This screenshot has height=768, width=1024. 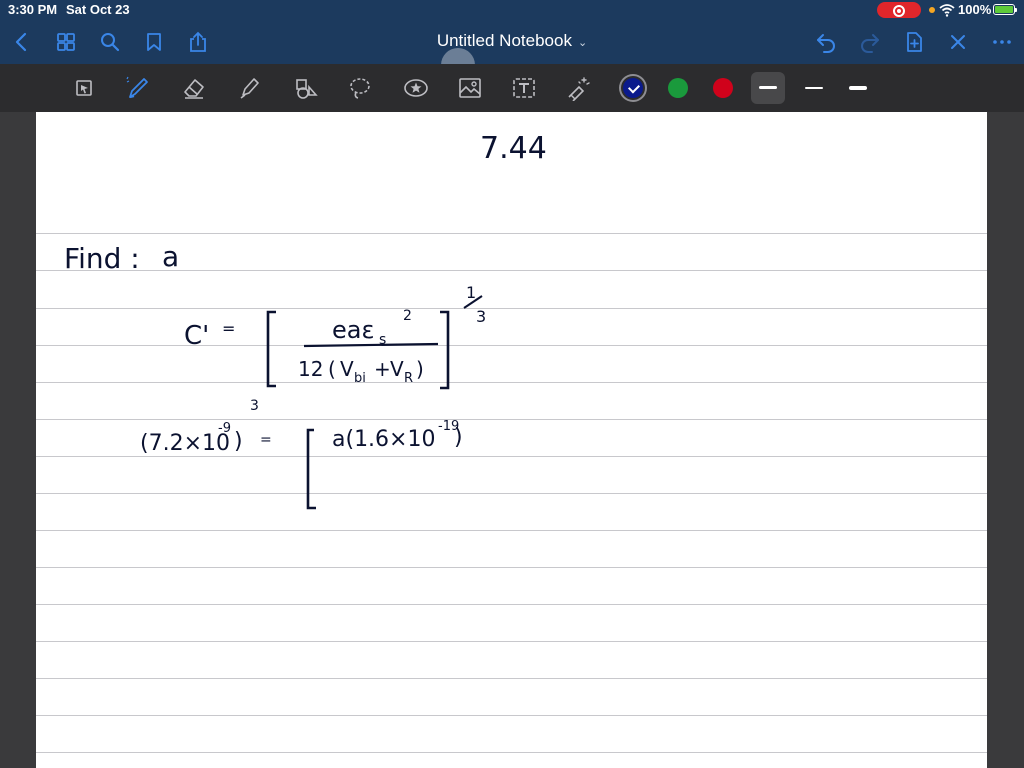 What do you see at coordinates (250, 88) in the screenshot?
I see `highlighter-tool-icon` at bounding box center [250, 88].